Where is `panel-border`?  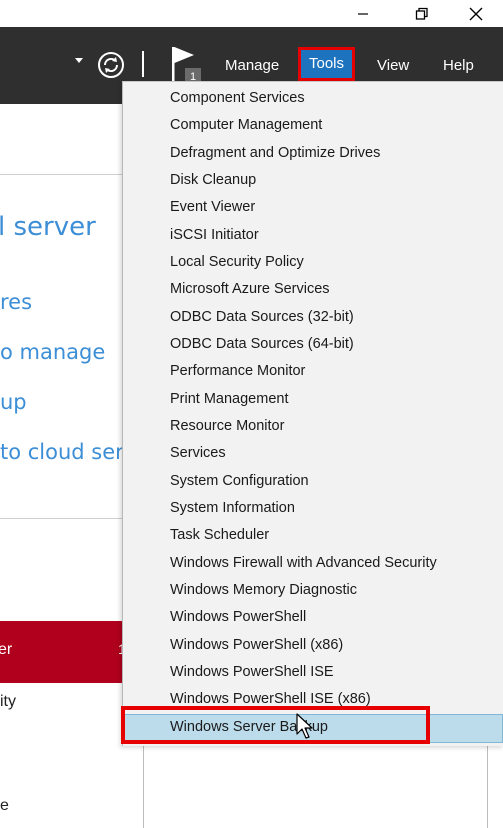
panel-border is located at coordinates (487, 786).